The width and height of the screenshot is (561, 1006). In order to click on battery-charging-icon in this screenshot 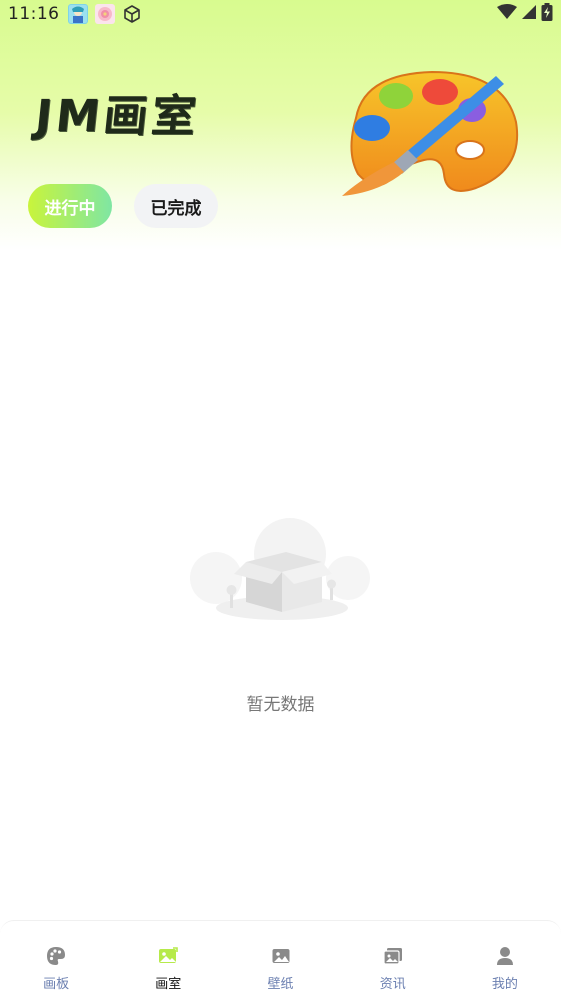, I will do `click(547, 14)`.